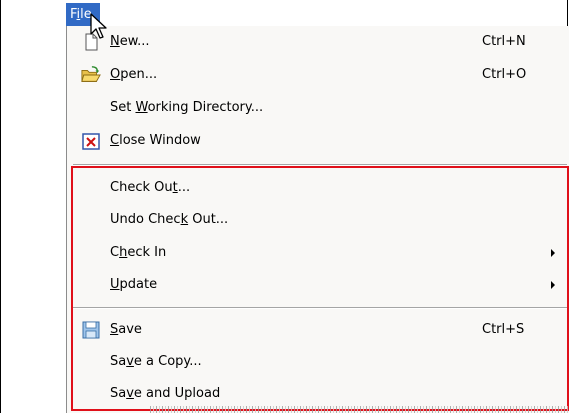 The height and width of the screenshot is (413, 569). I want to click on menu-item-open: Open... Ctrl+O, so click(317, 75).